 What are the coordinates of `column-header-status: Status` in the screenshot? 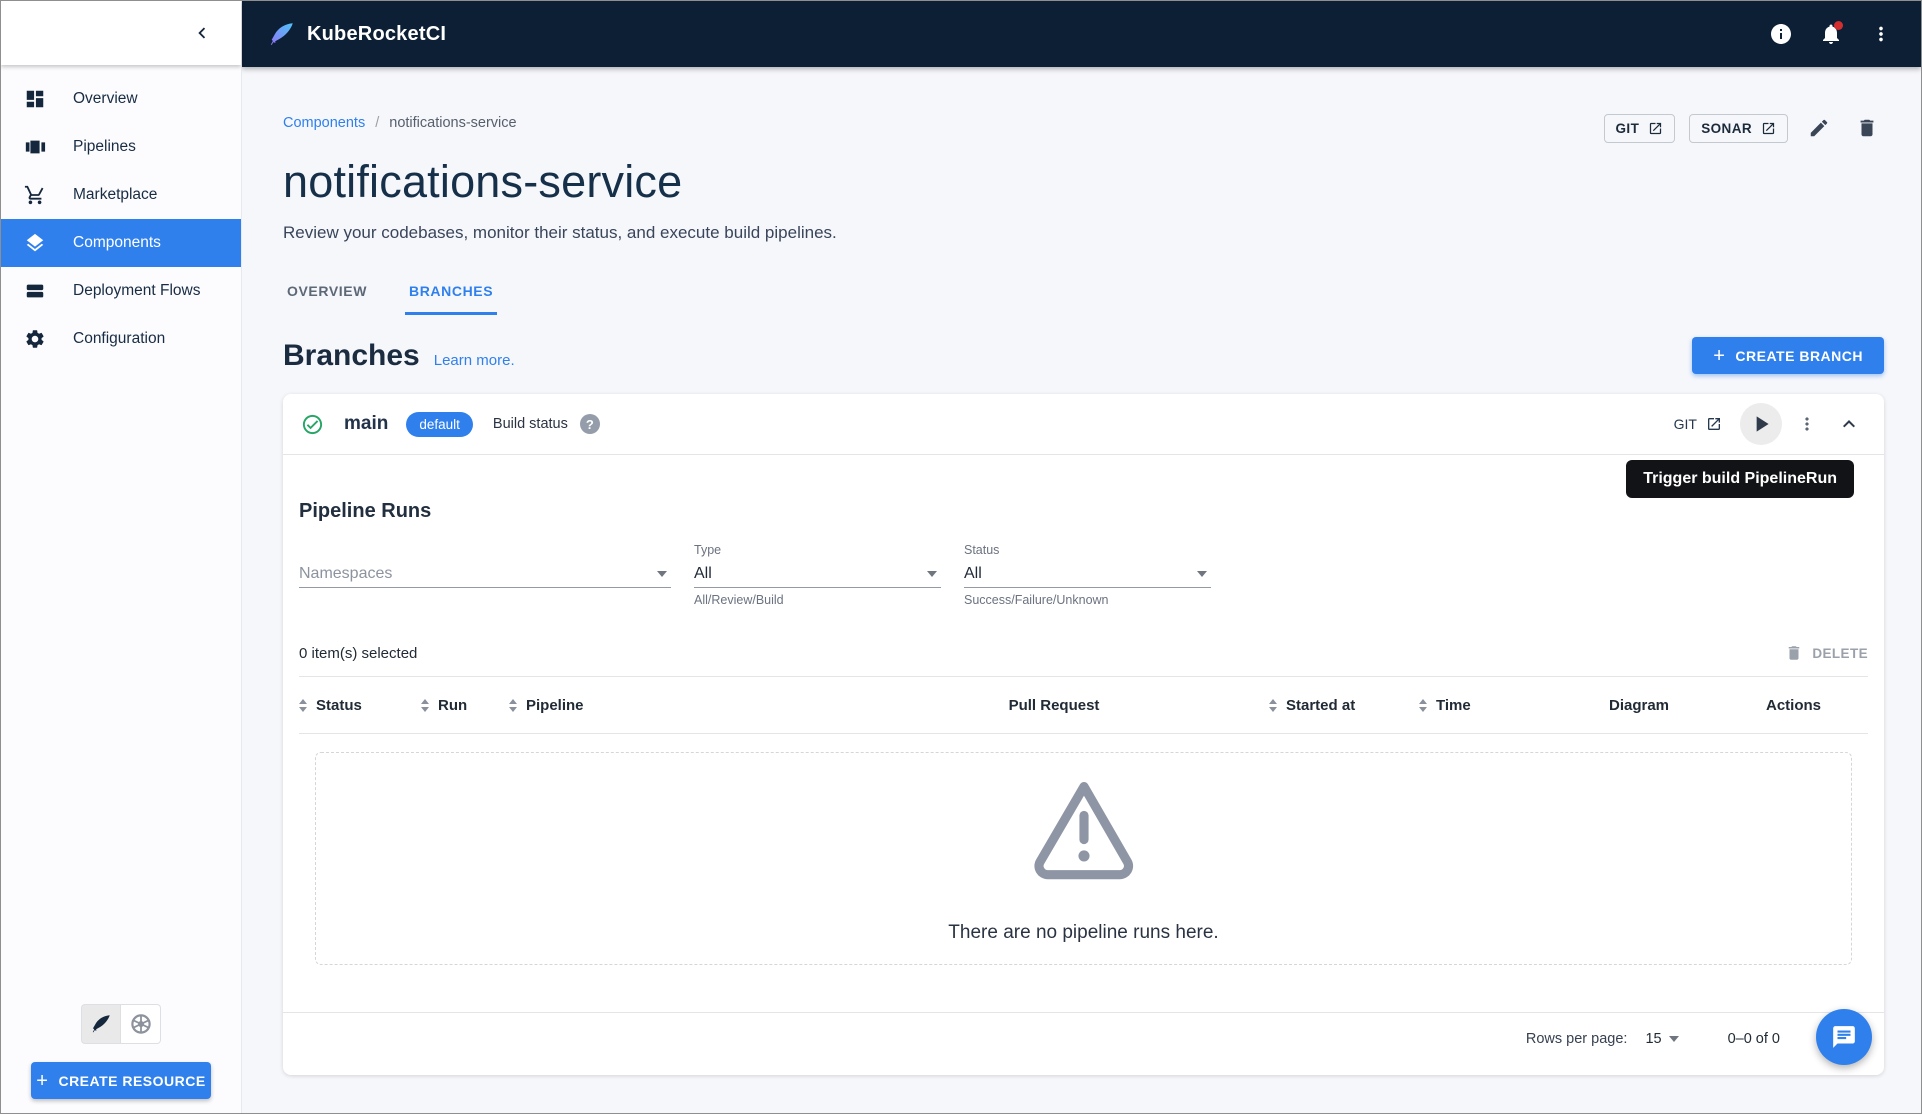 It's located at (360, 705).